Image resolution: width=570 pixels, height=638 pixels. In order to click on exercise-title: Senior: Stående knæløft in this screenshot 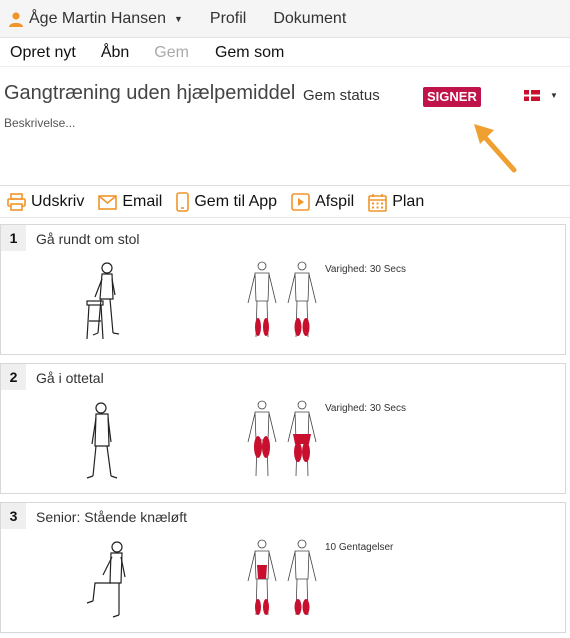, I will do `click(111, 517)`.